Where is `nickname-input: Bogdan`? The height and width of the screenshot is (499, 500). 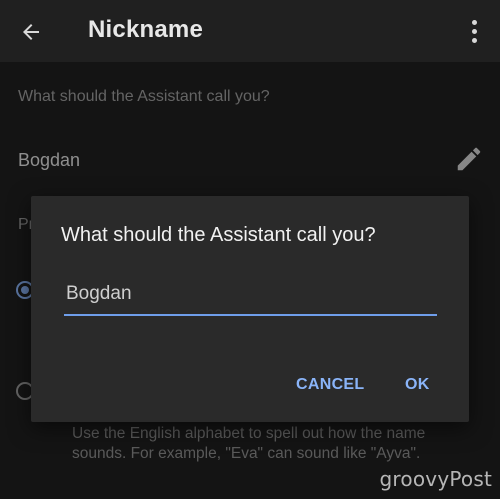 nickname-input: Bogdan is located at coordinates (251, 299).